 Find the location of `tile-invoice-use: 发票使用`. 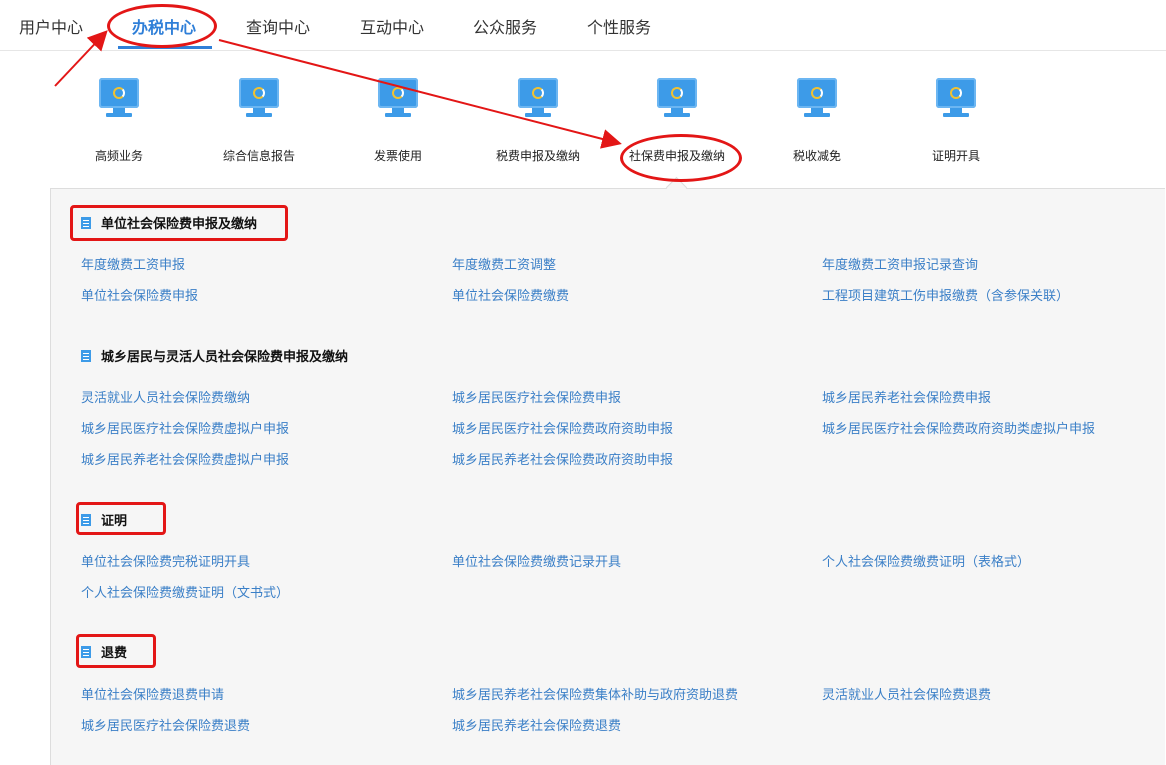

tile-invoice-use: 发票使用 is located at coordinates (398, 123).